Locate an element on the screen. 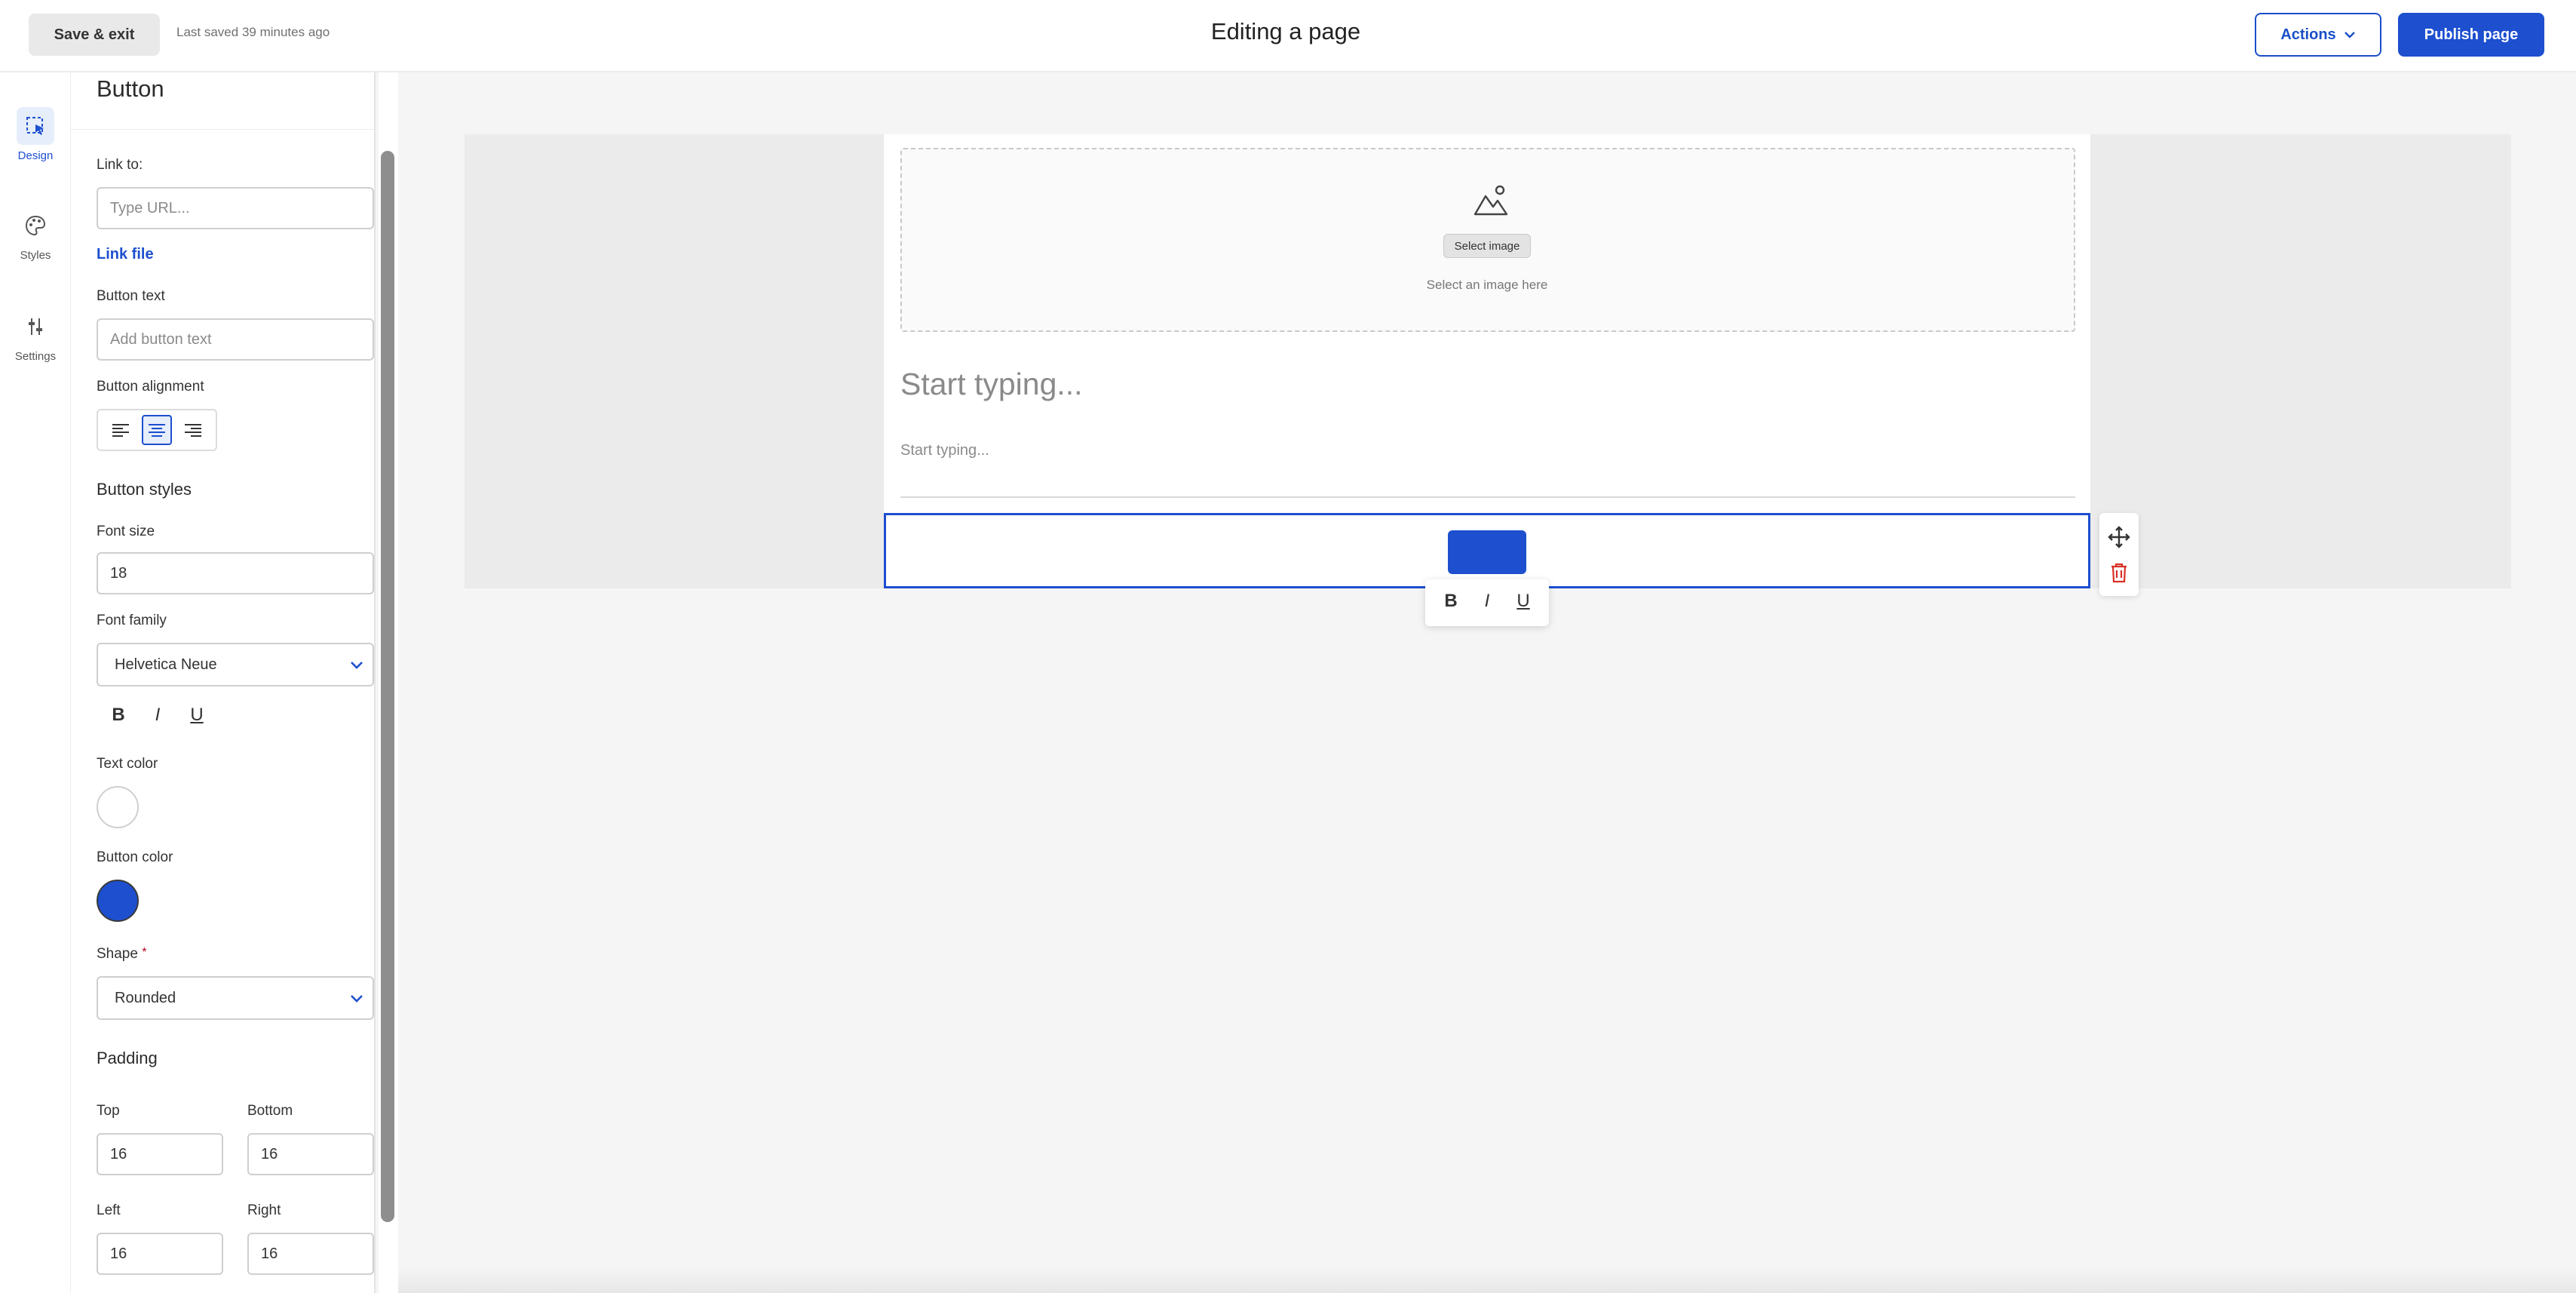 This screenshot has height=1293, width=2576. rail-item-design: Design is located at coordinates (35, 134).